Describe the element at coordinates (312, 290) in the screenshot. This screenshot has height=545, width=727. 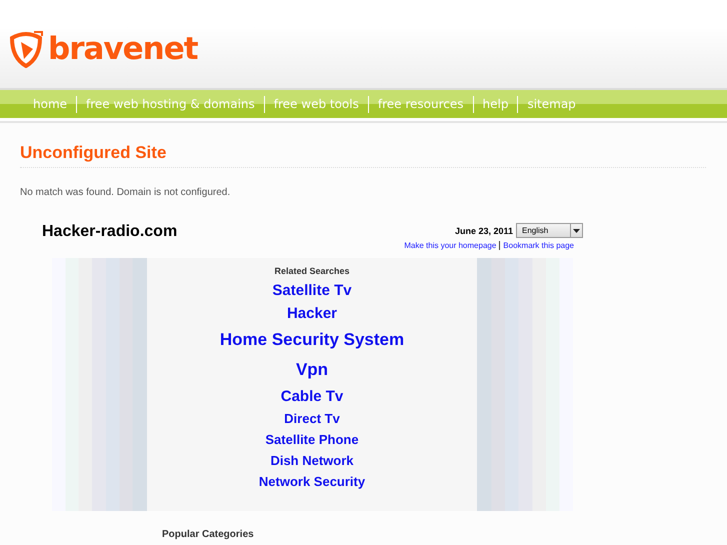
I see `search-link: Satellite Tv` at that location.